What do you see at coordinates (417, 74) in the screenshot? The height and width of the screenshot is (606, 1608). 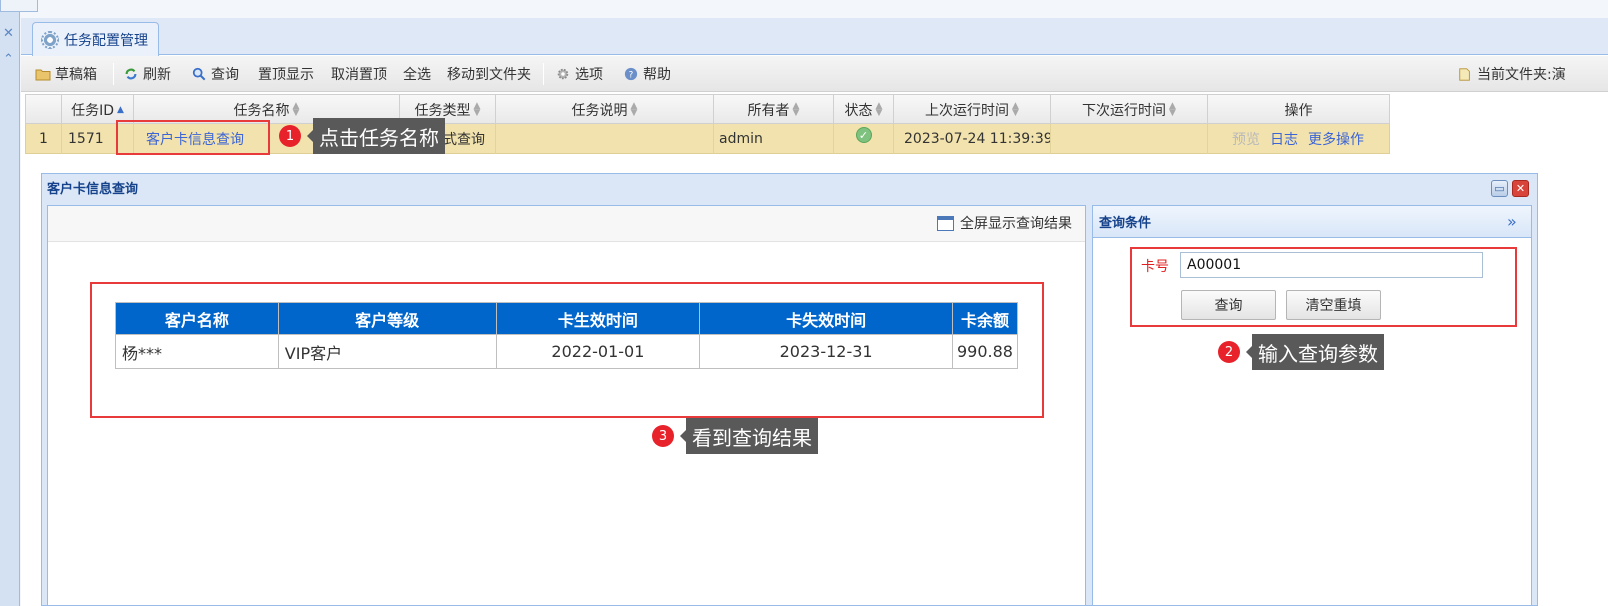 I see `select-all-button: 全选` at bounding box center [417, 74].